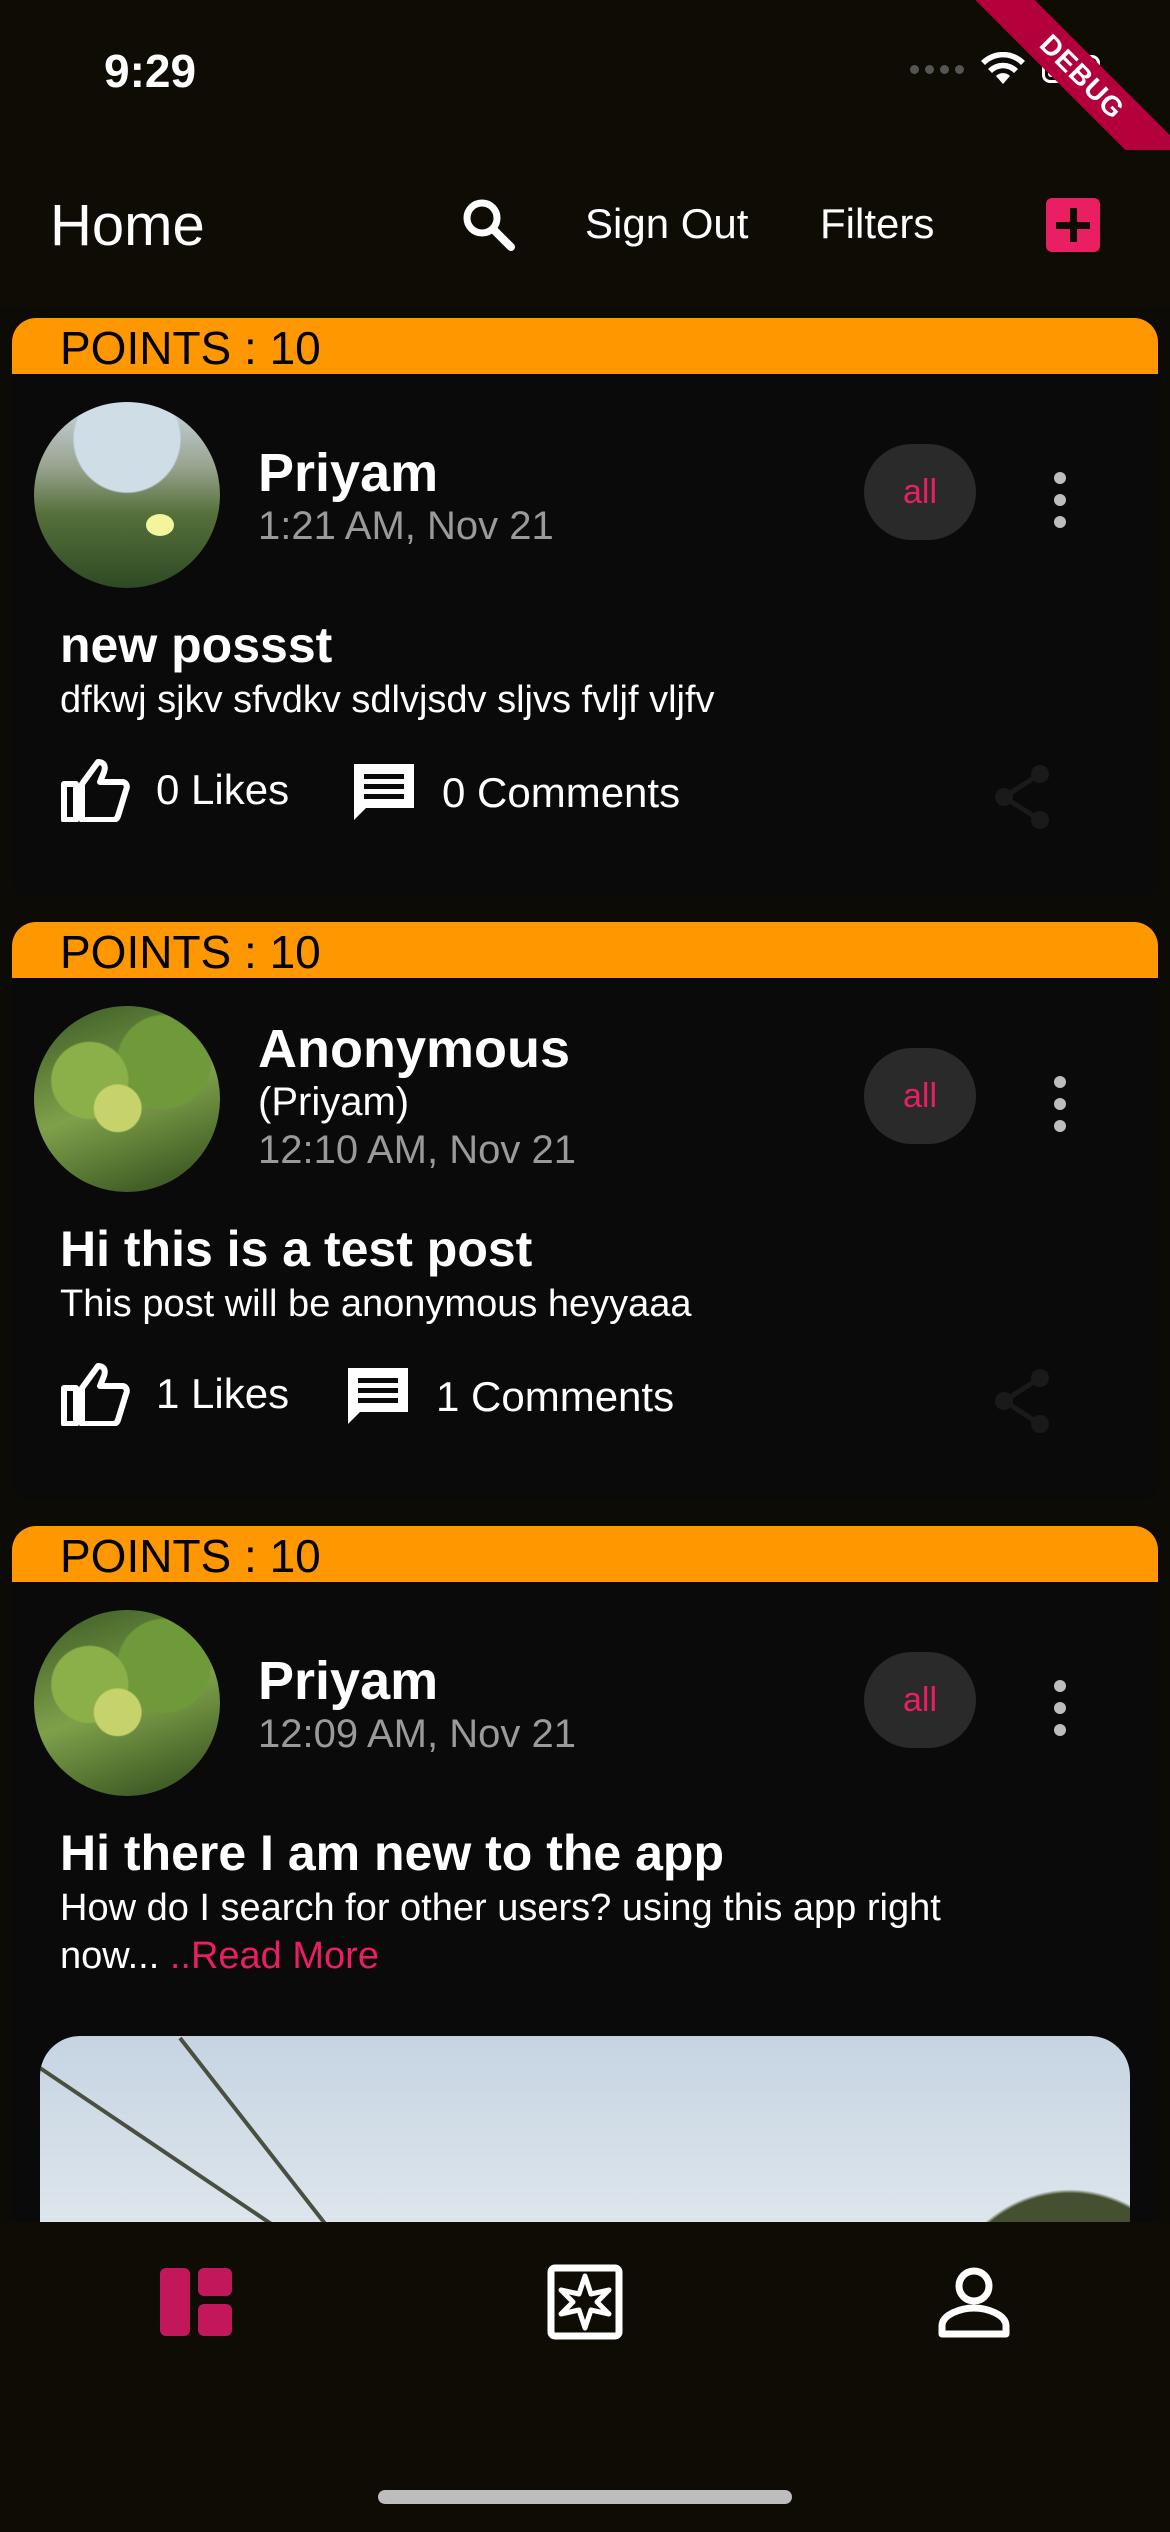  What do you see at coordinates (585, 99) in the screenshot?
I see `status-bar: 9:29 DEBUG` at bounding box center [585, 99].